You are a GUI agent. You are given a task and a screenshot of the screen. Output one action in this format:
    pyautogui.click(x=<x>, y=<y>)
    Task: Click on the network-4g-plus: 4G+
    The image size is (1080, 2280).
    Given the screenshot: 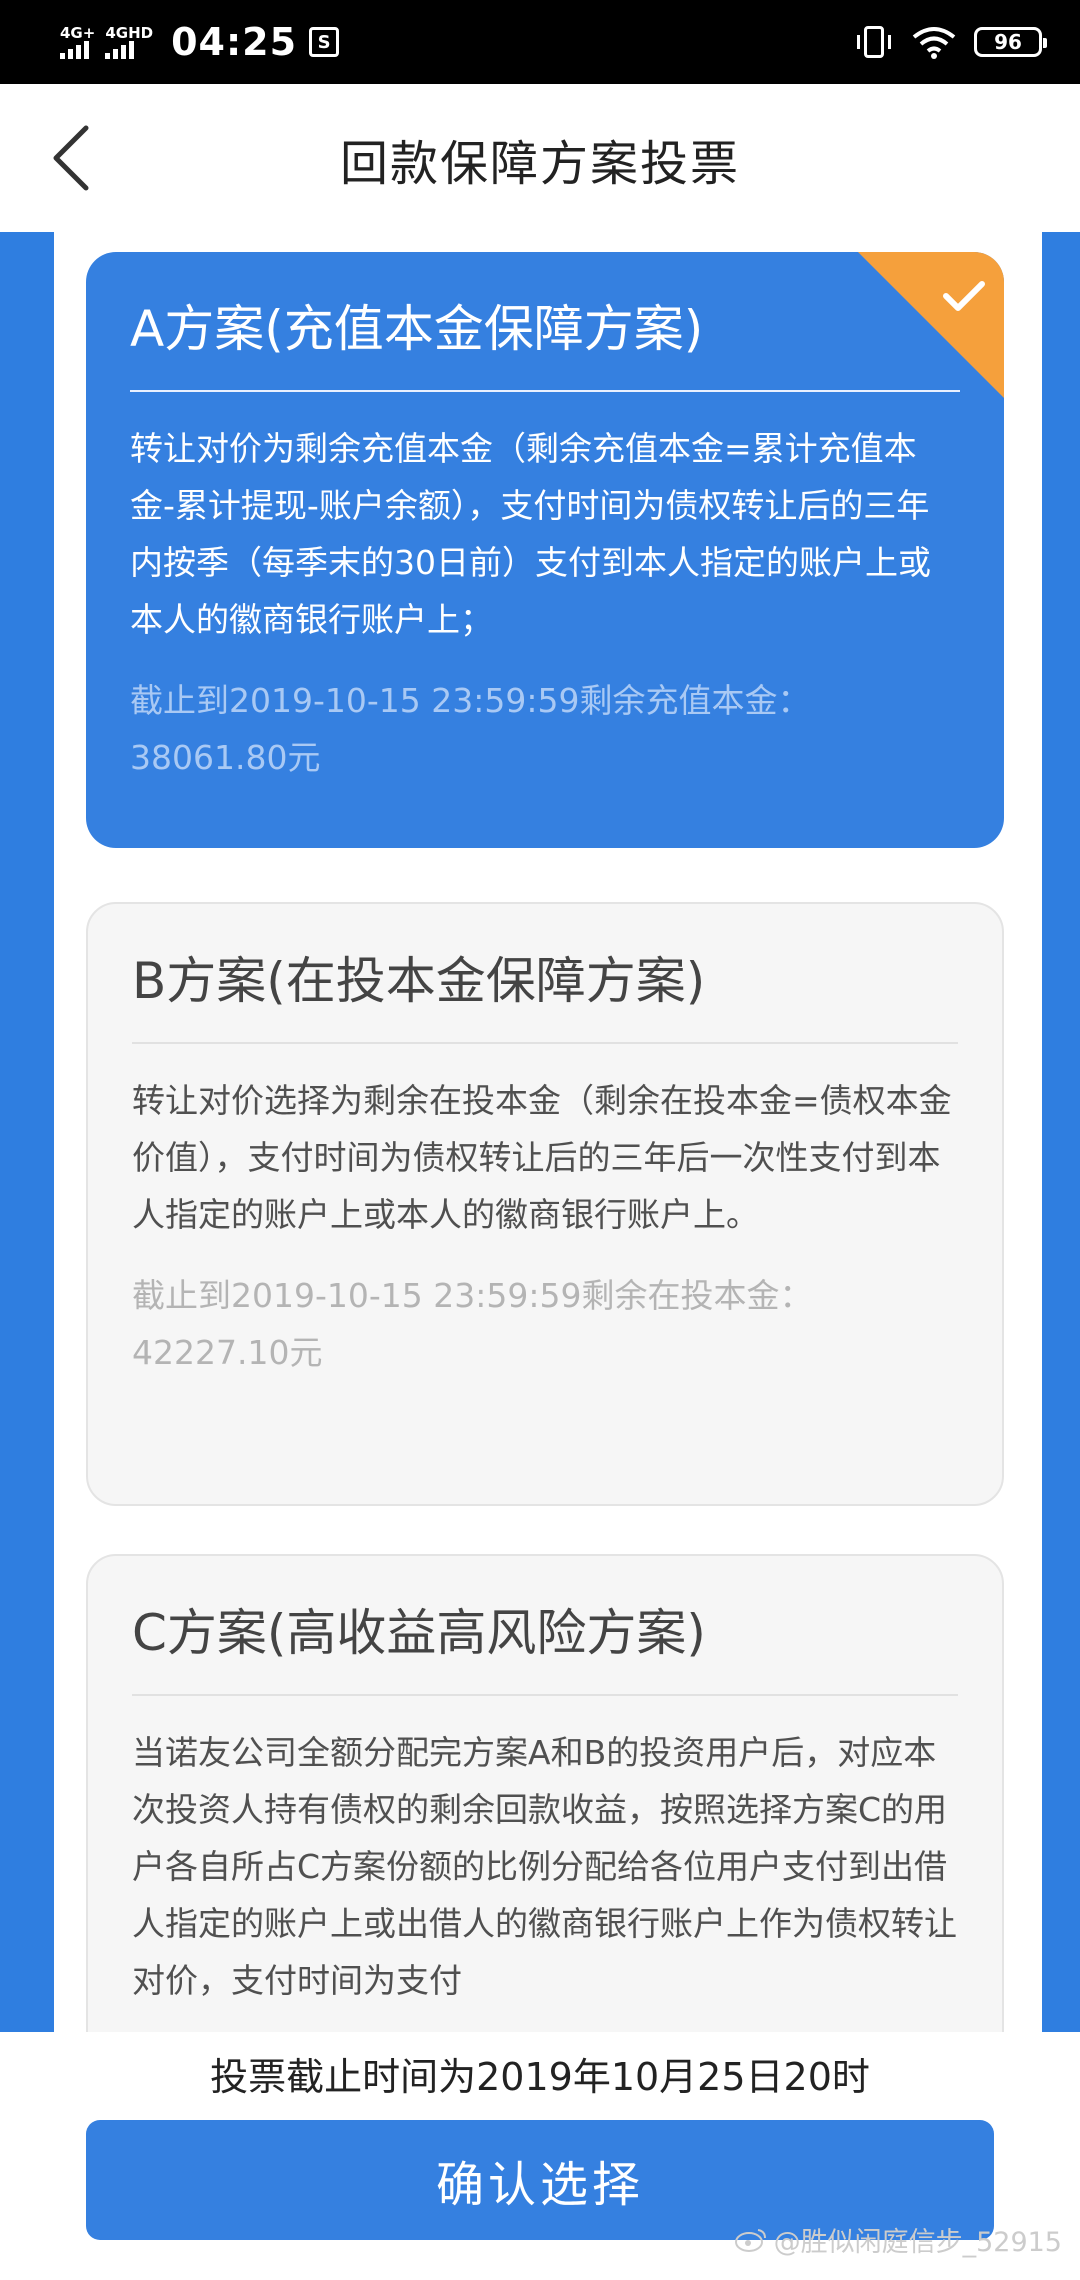 What is the action you would take?
    pyautogui.click(x=77, y=42)
    